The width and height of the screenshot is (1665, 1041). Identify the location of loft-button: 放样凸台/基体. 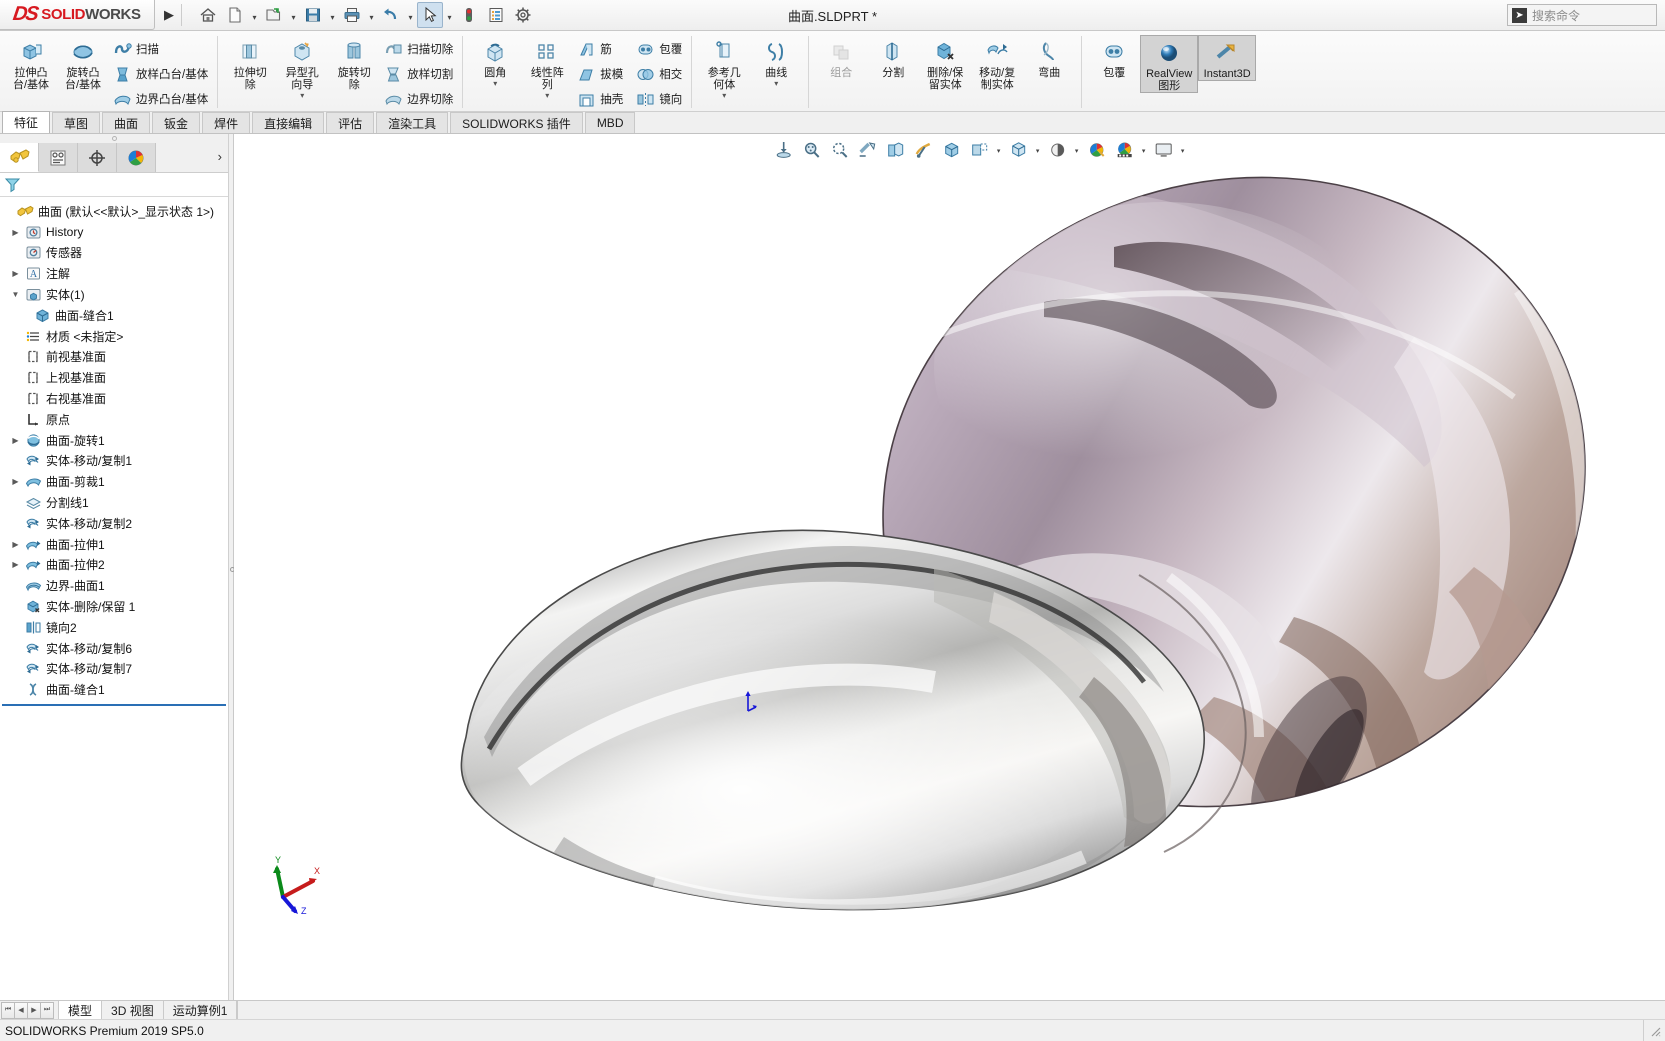
(160, 74).